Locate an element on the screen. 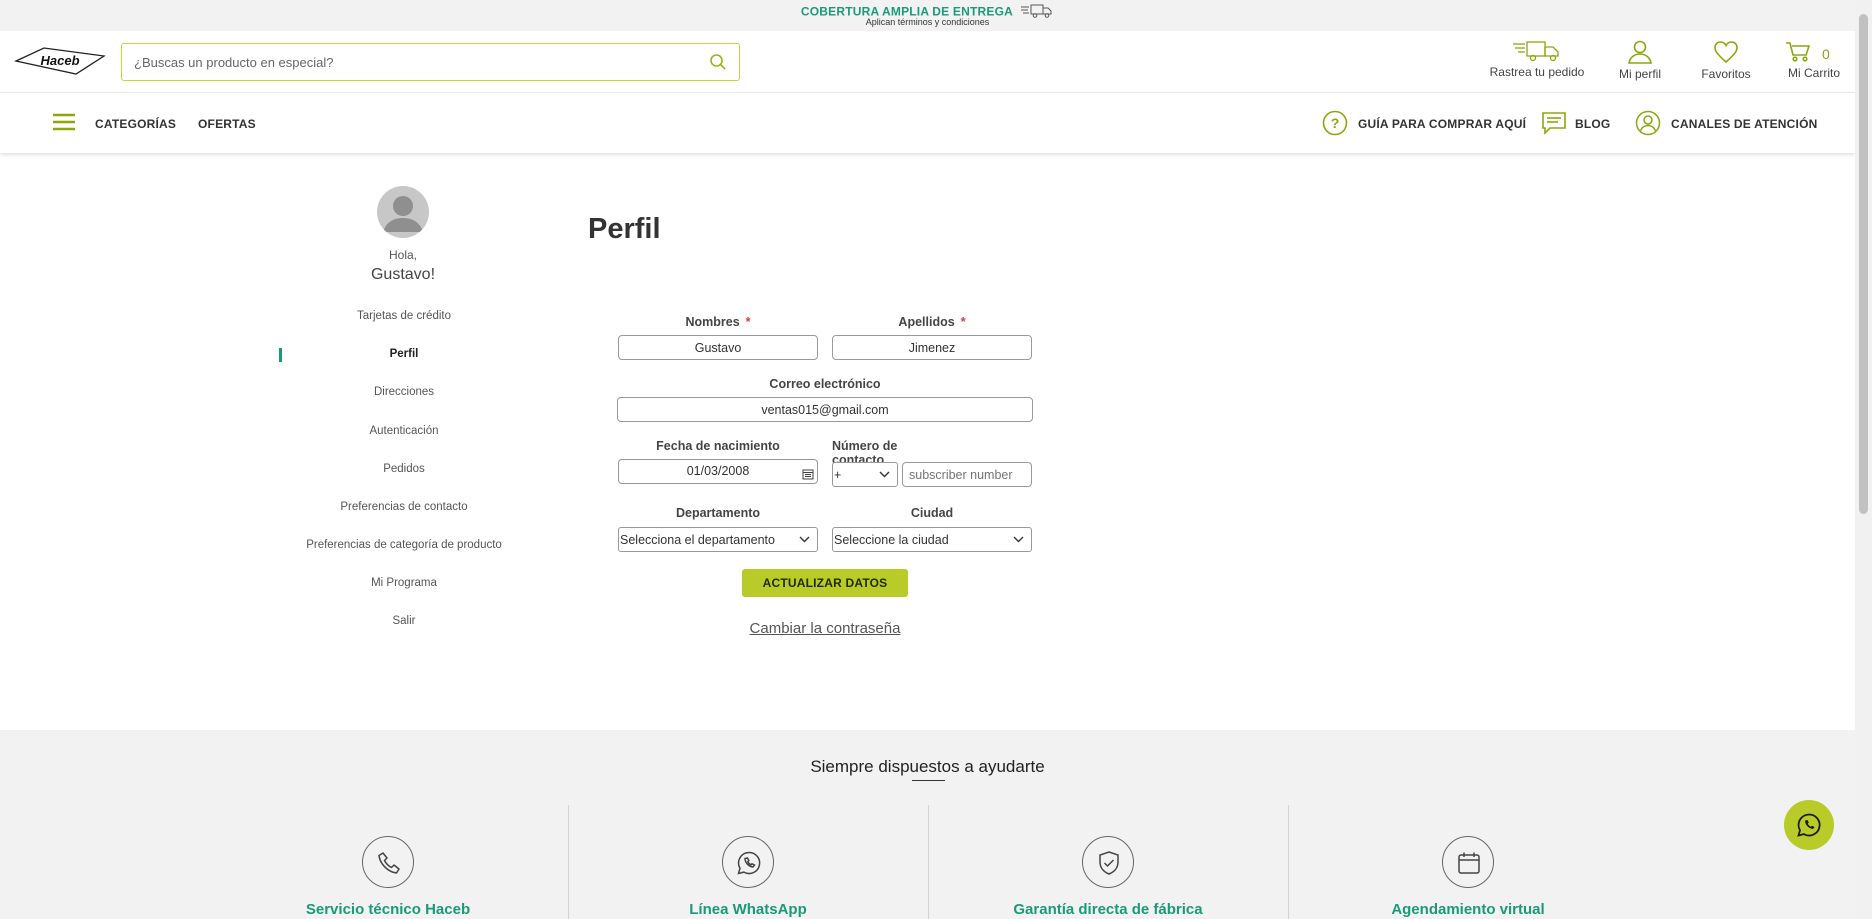  sidebar-item-authentication: Autenticación is located at coordinates (404, 431).